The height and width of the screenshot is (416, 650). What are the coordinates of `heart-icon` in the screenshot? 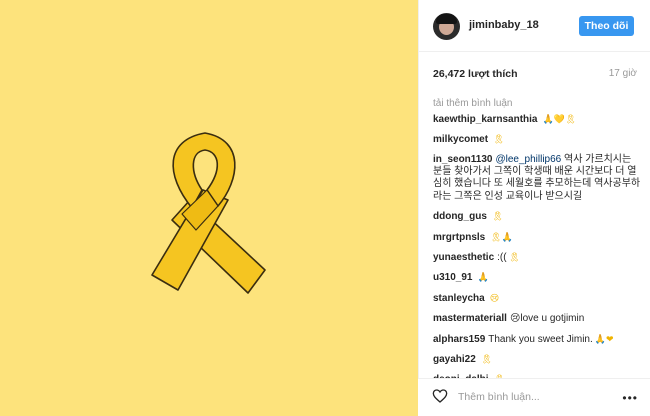 It's located at (440, 396).